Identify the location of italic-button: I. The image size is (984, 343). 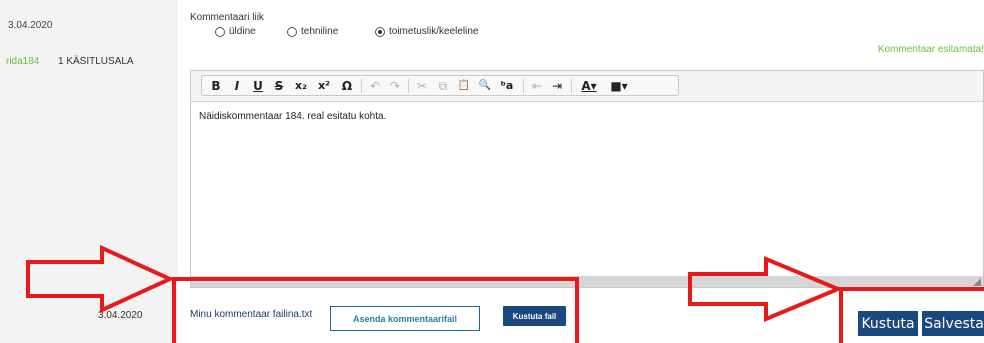
(237, 86).